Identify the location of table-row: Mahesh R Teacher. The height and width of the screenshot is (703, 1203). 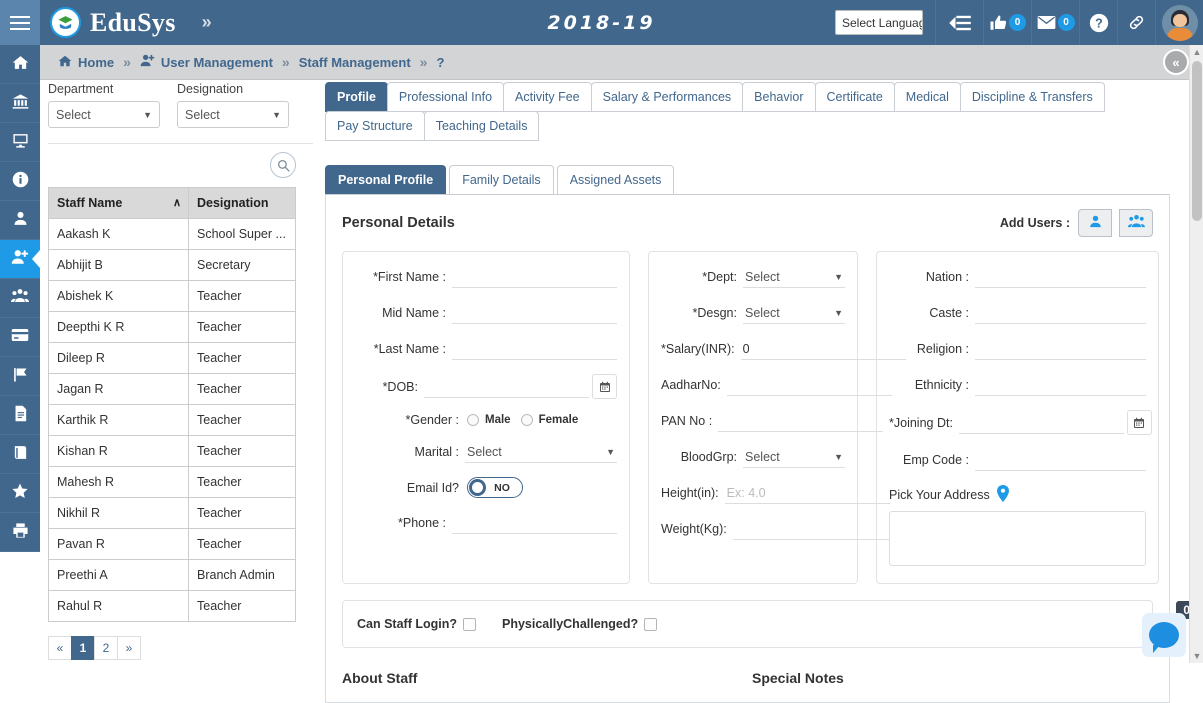
(172, 482).